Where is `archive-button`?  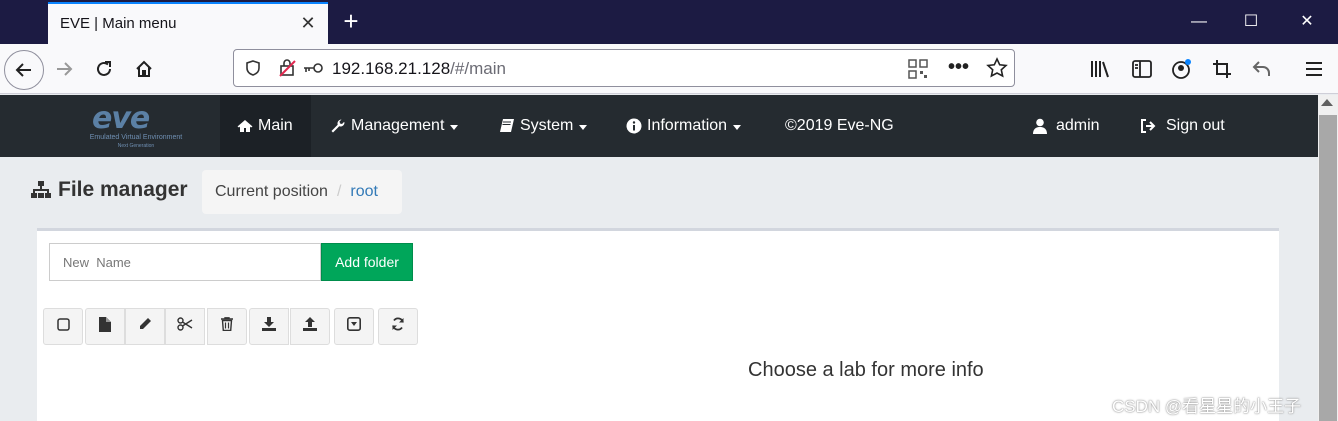
archive-button is located at coordinates (354, 326).